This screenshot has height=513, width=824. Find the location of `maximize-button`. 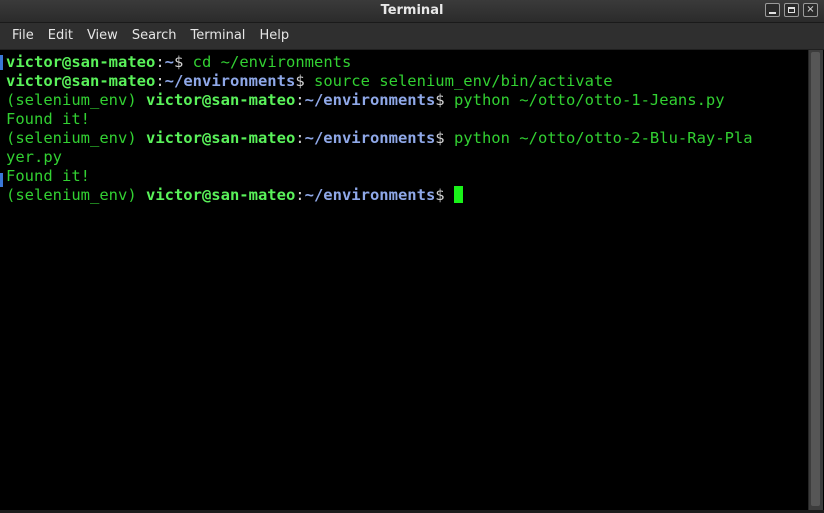

maximize-button is located at coordinates (791, 10).